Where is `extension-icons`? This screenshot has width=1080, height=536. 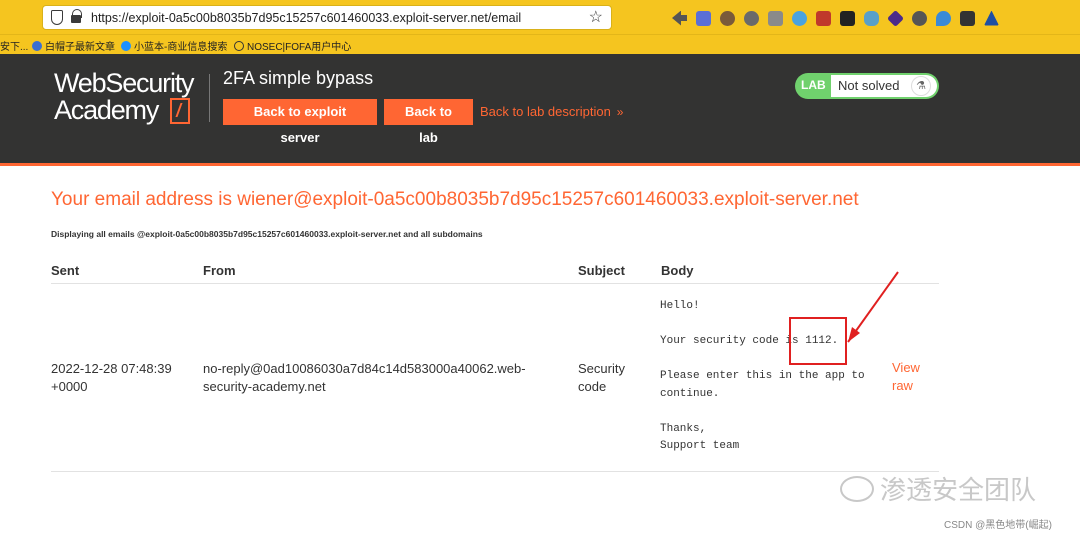
extension-icons is located at coordinates (835, 18).